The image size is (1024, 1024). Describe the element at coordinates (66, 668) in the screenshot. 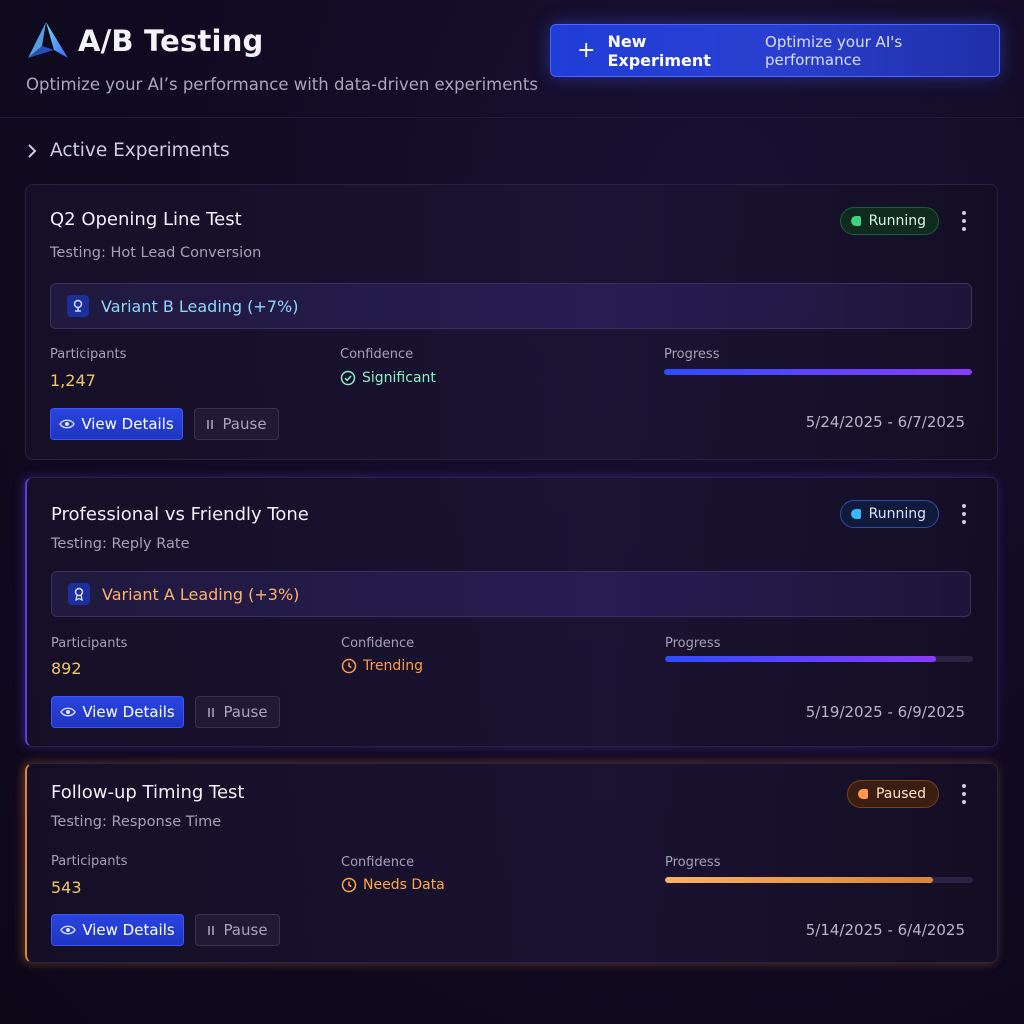

I see `participants-value: 892` at that location.